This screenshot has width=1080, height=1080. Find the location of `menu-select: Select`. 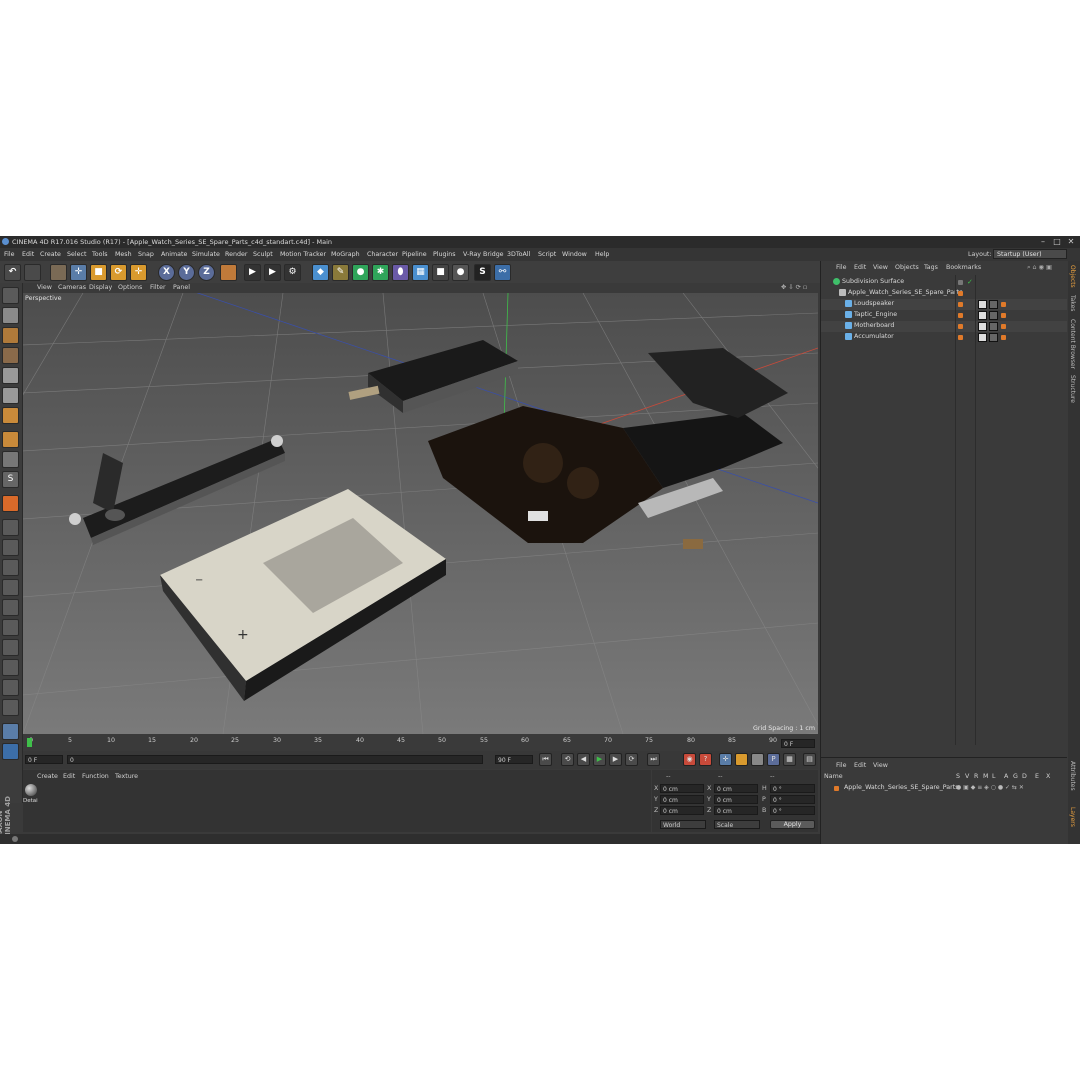

menu-select: Select is located at coordinates (76, 254).